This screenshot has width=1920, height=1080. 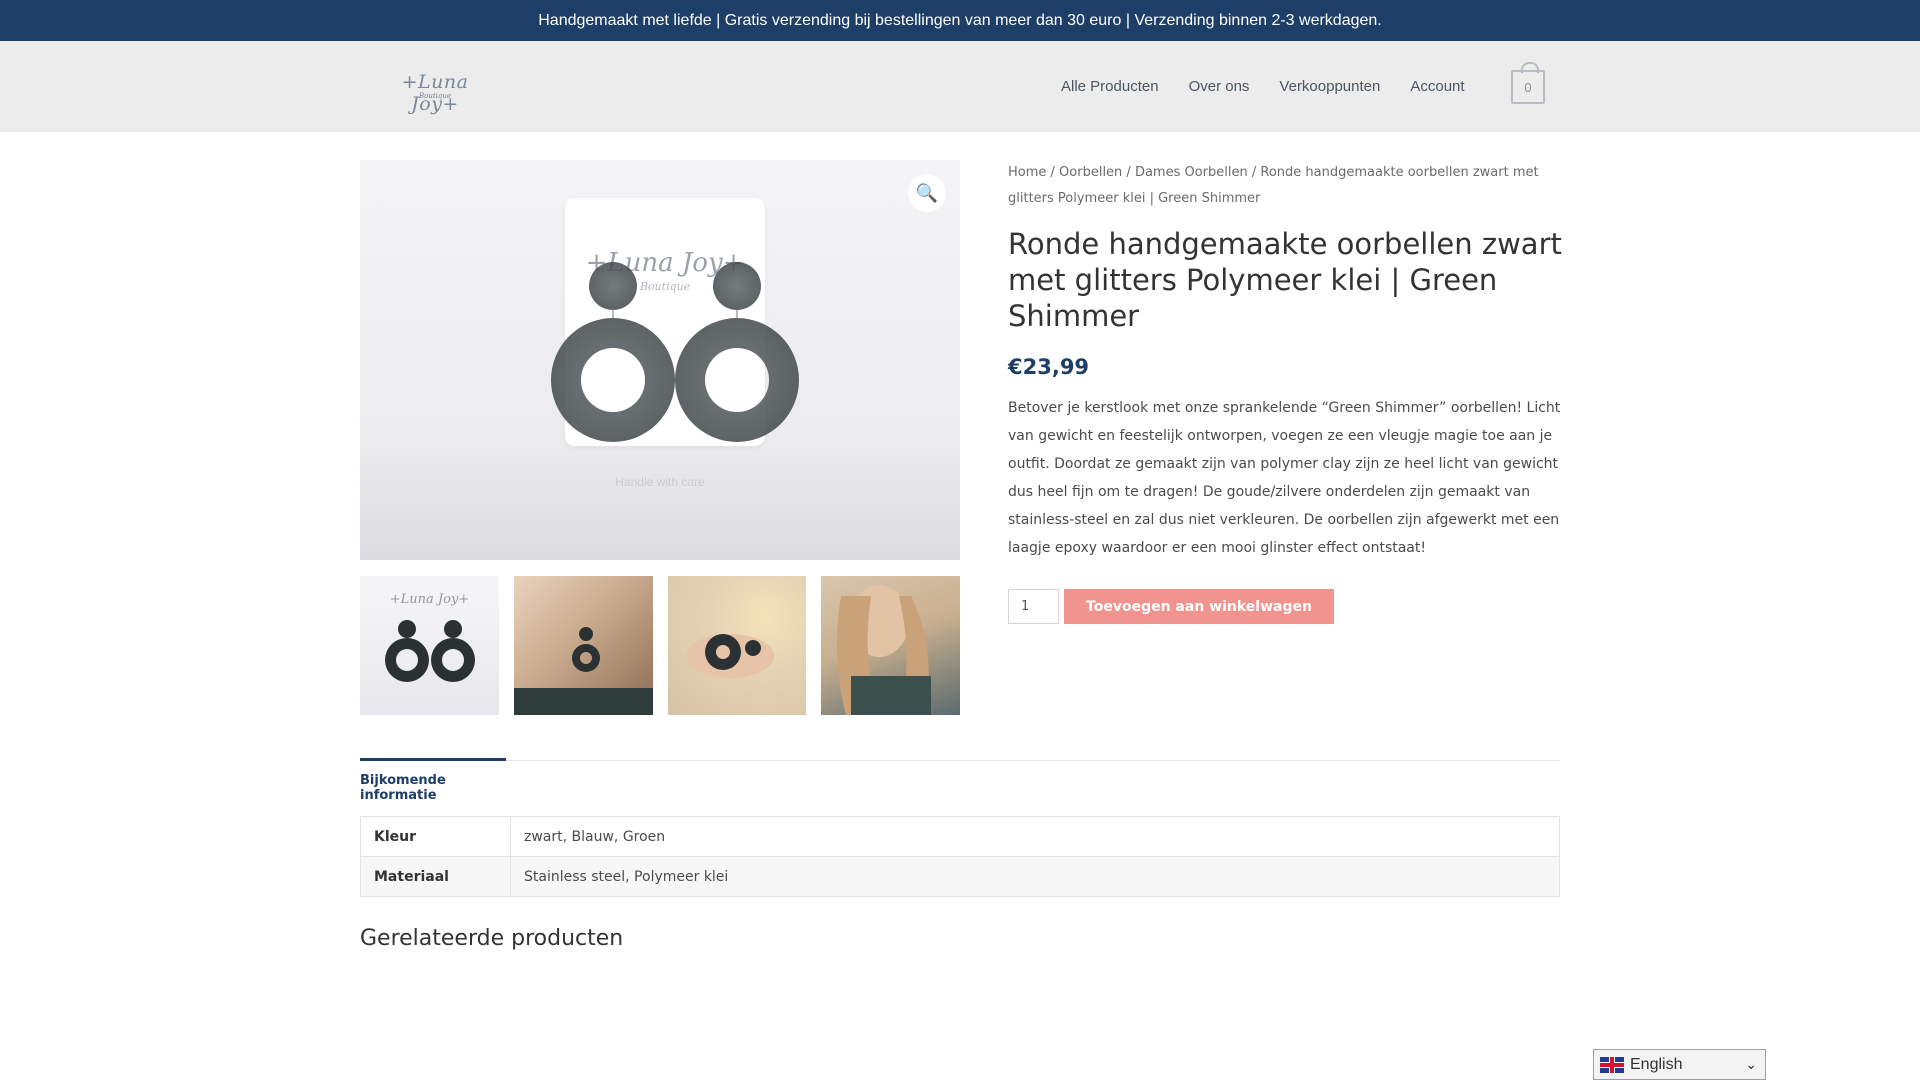 What do you see at coordinates (675, 352) in the screenshot?
I see `earrings-illustration` at bounding box center [675, 352].